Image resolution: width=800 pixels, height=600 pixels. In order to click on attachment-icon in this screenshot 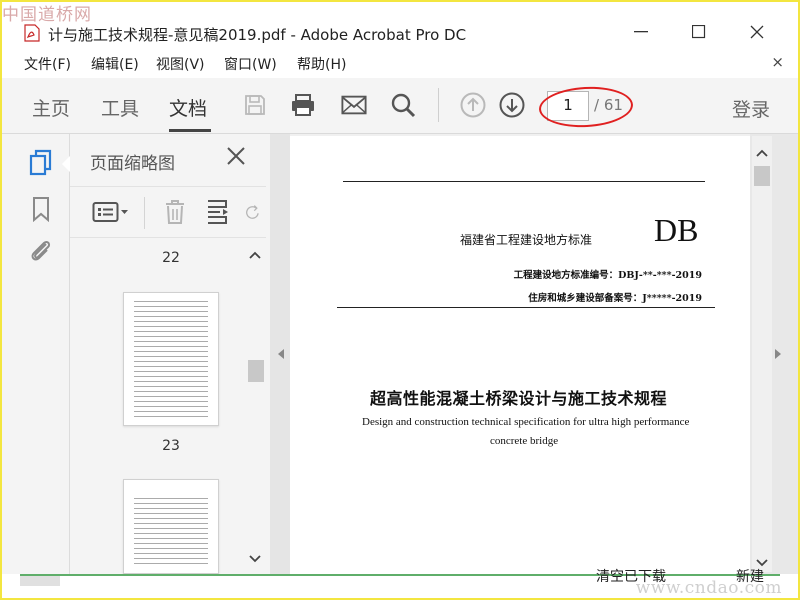, I will do `click(41, 251)`.